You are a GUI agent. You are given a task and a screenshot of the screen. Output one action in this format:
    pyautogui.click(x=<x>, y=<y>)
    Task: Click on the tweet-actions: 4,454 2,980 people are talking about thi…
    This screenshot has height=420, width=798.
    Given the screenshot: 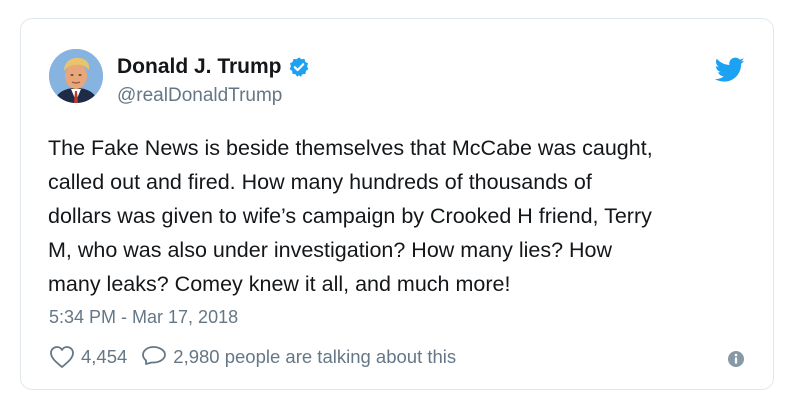 What is the action you would take?
    pyautogui.click(x=252, y=357)
    